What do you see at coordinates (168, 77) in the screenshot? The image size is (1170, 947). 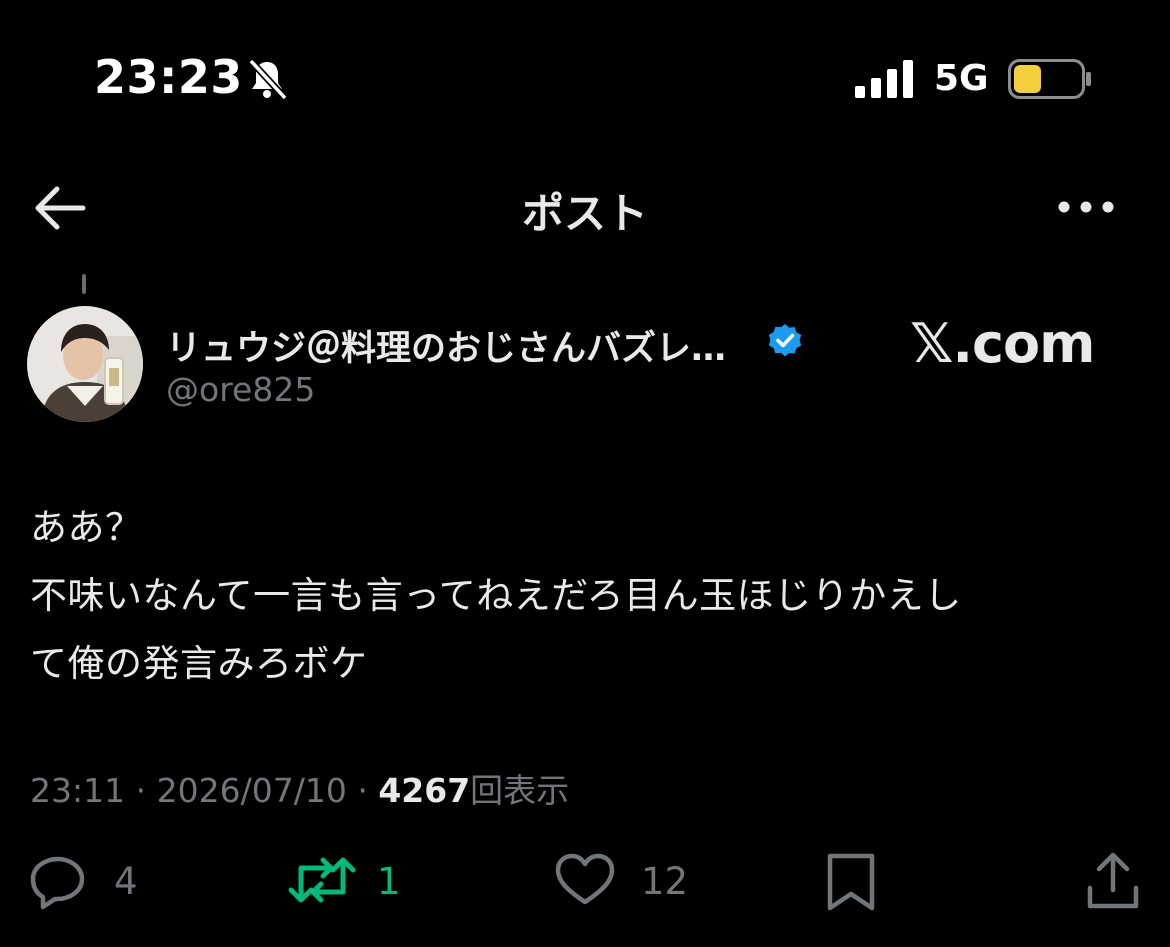 I see `status-time: 23:23` at bounding box center [168, 77].